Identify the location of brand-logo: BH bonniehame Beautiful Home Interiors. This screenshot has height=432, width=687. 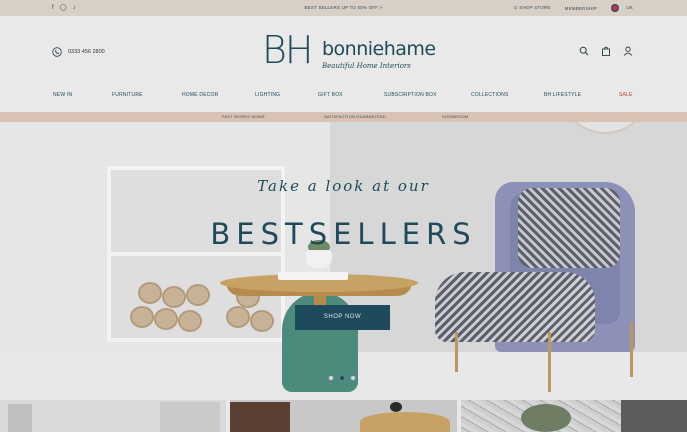
(349, 52).